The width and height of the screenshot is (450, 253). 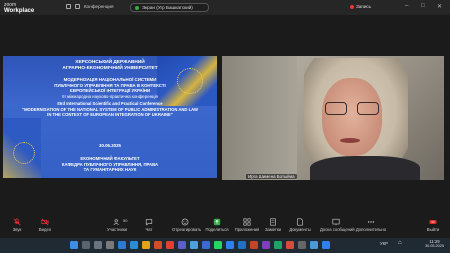 What do you see at coordinates (433, 225) in the screenshot?
I see `leave-button: Выйти` at bounding box center [433, 225].